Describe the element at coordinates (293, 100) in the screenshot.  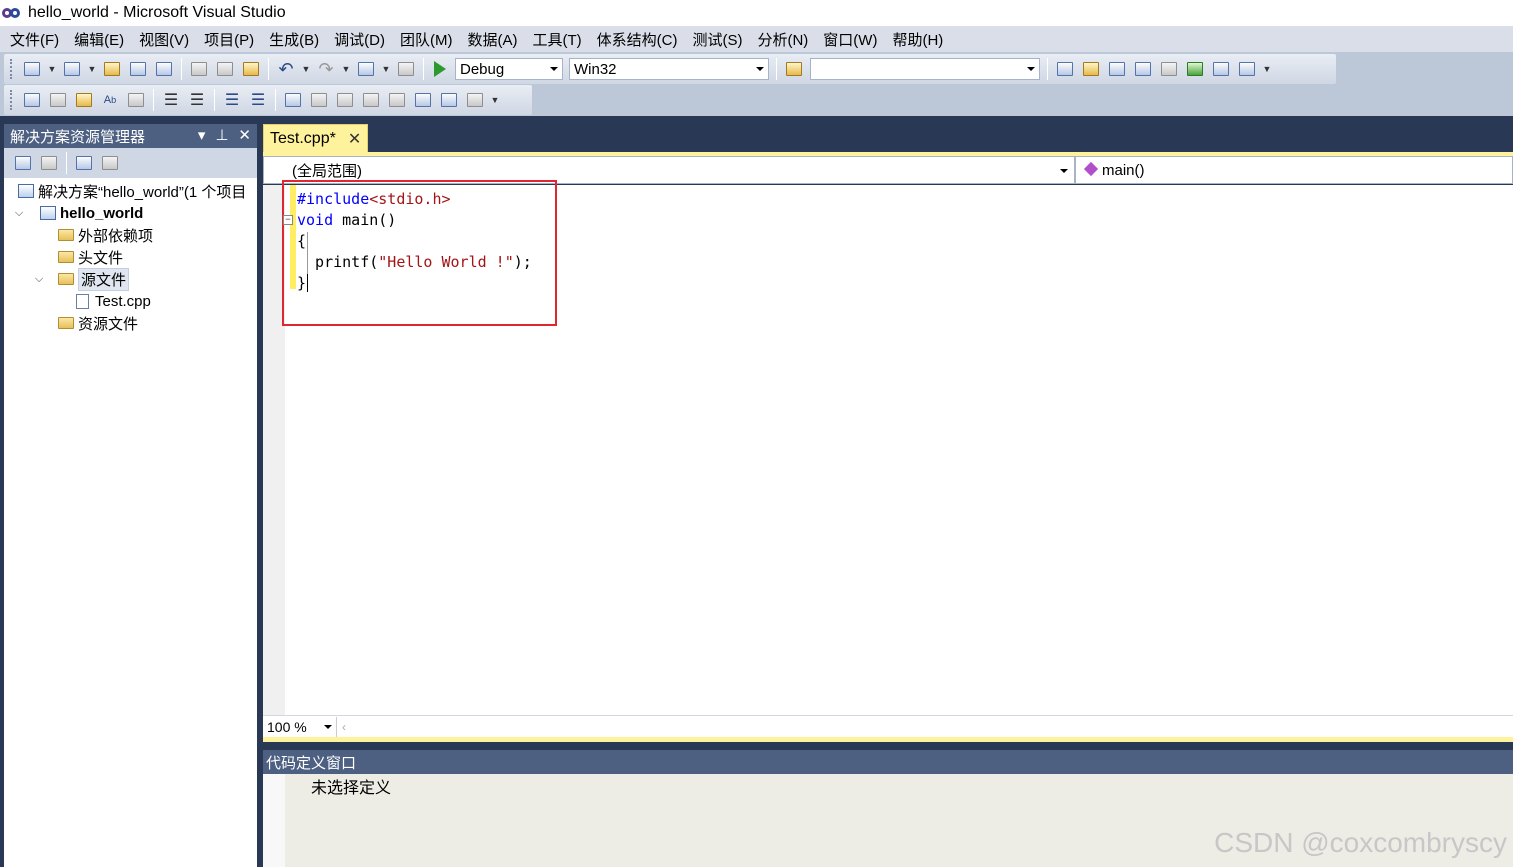
I see `toggle-bookmark-button` at that location.